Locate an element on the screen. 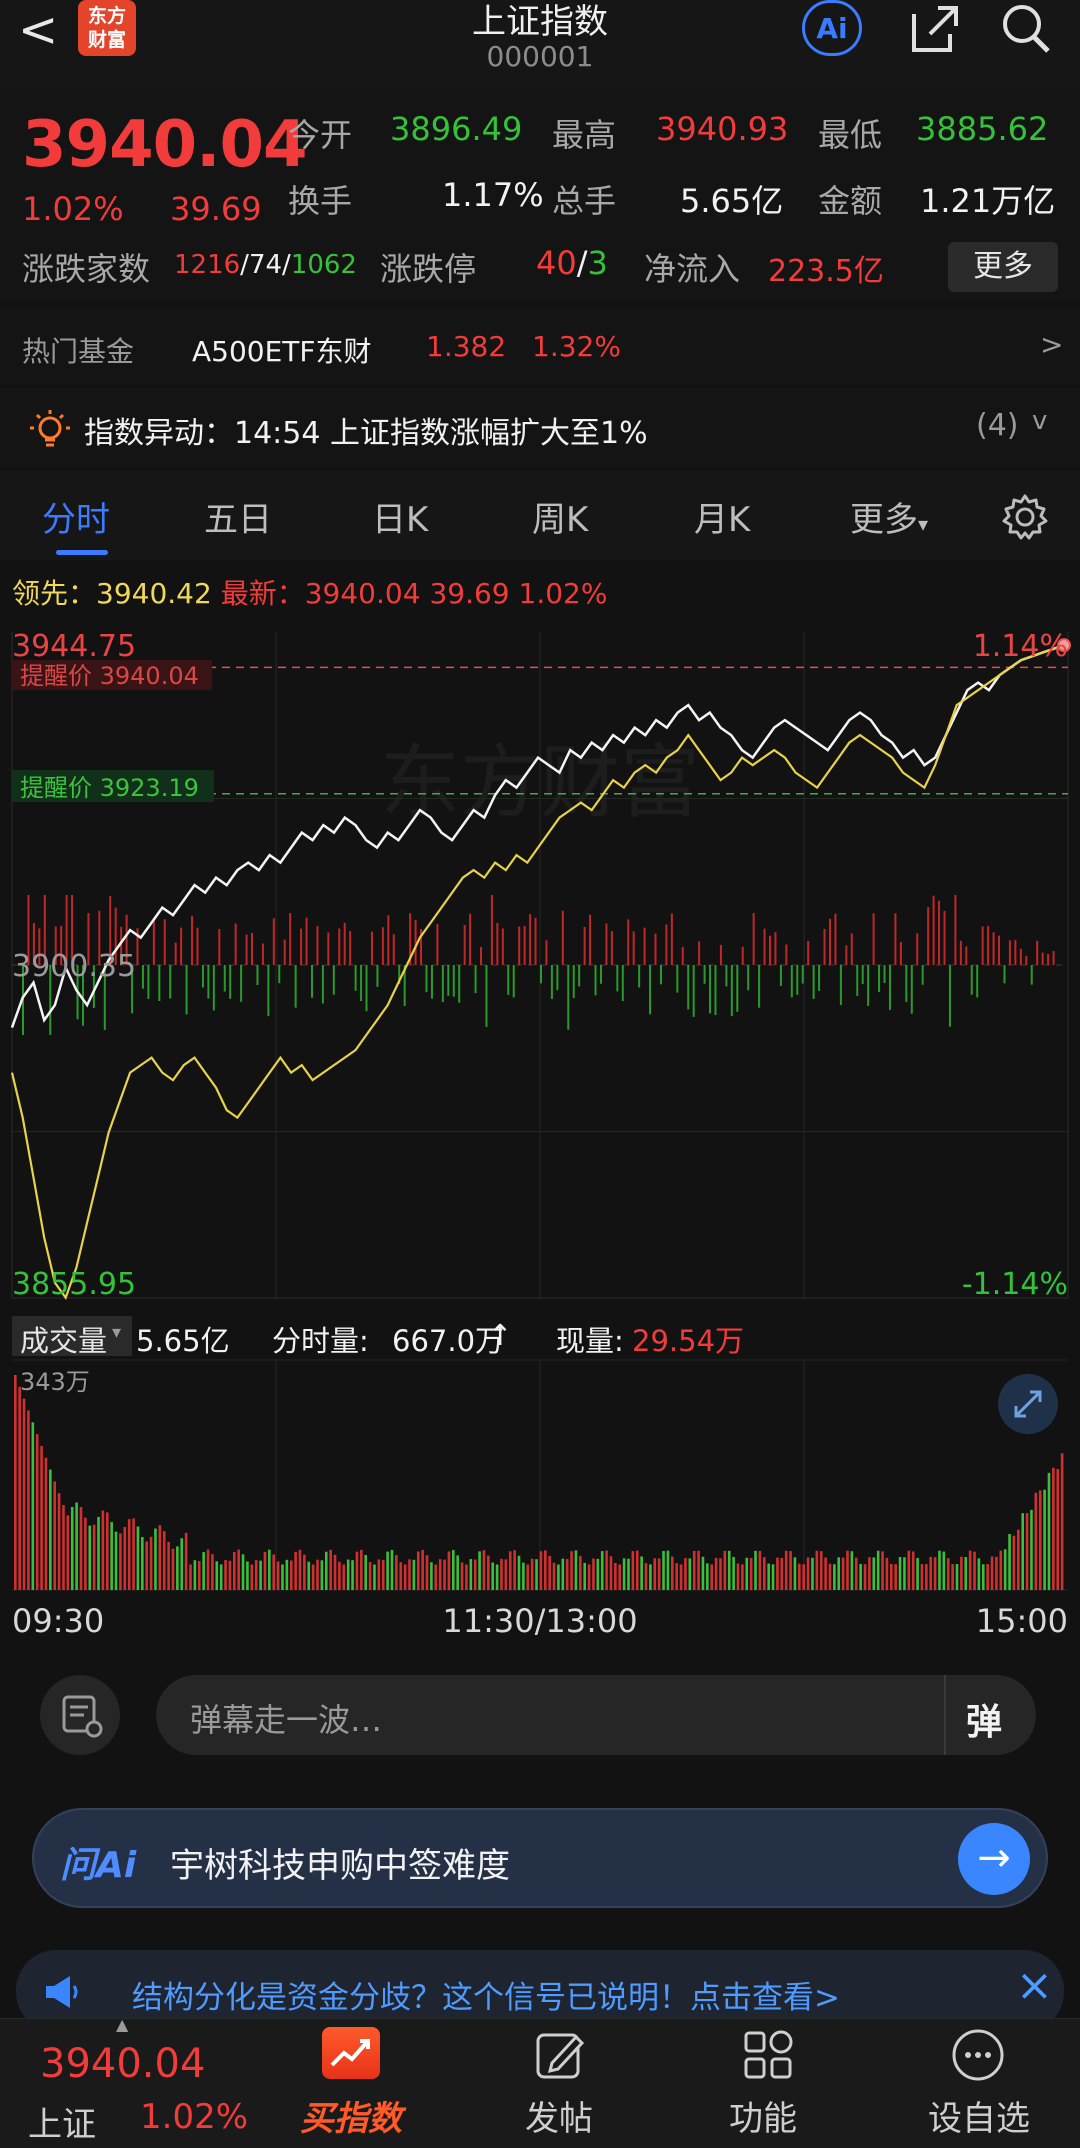  tab-intraday: 分时 is located at coordinates (76, 516).